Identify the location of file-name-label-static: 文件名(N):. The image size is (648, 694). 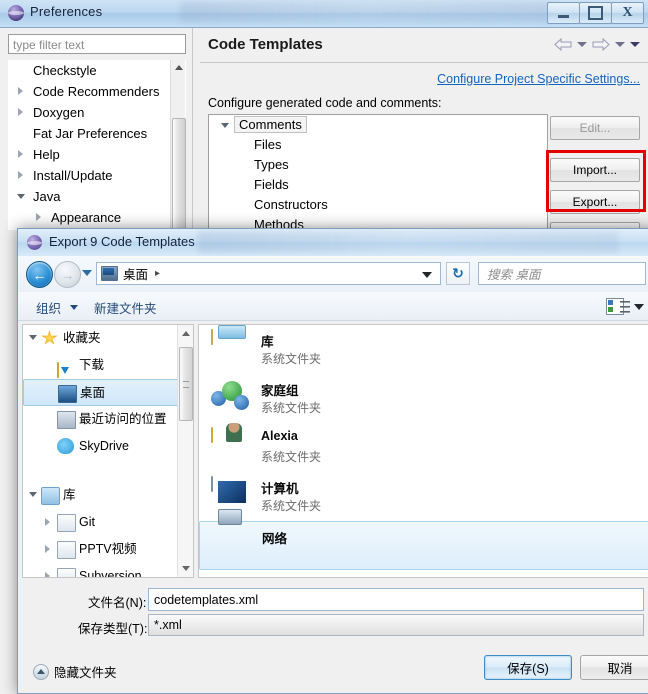
(117, 603).